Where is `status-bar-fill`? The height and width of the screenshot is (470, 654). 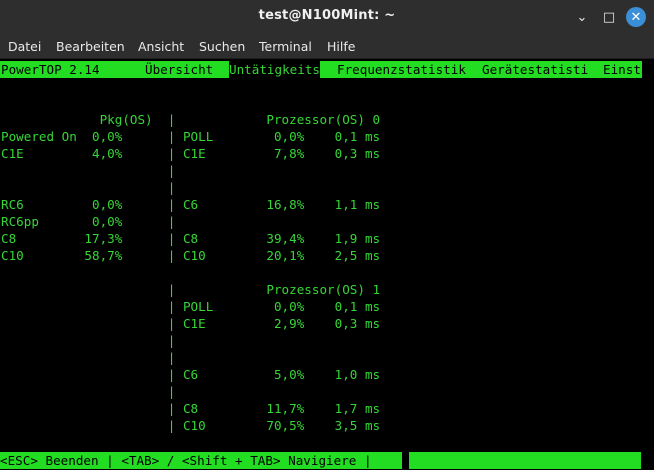 status-bar-fill is located at coordinates (525, 460).